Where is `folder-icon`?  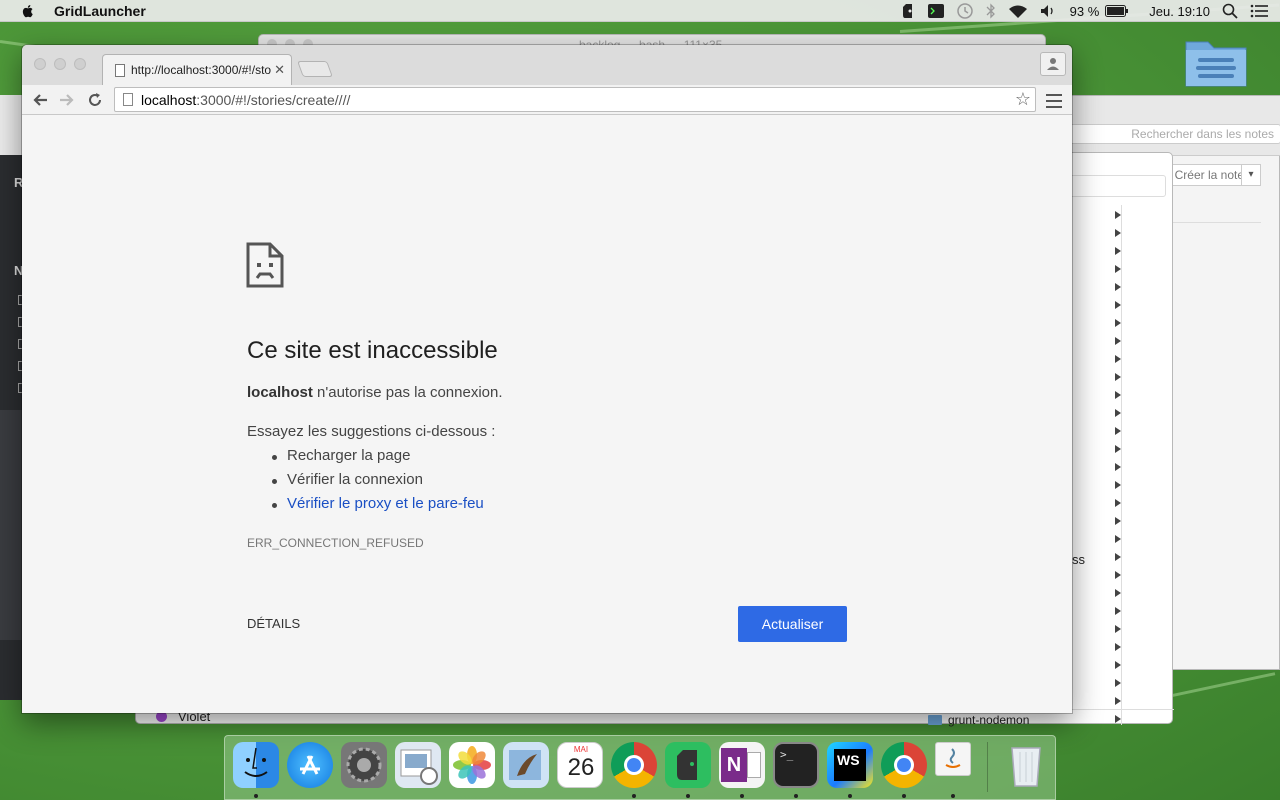
folder-icon is located at coordinates (935, 720).